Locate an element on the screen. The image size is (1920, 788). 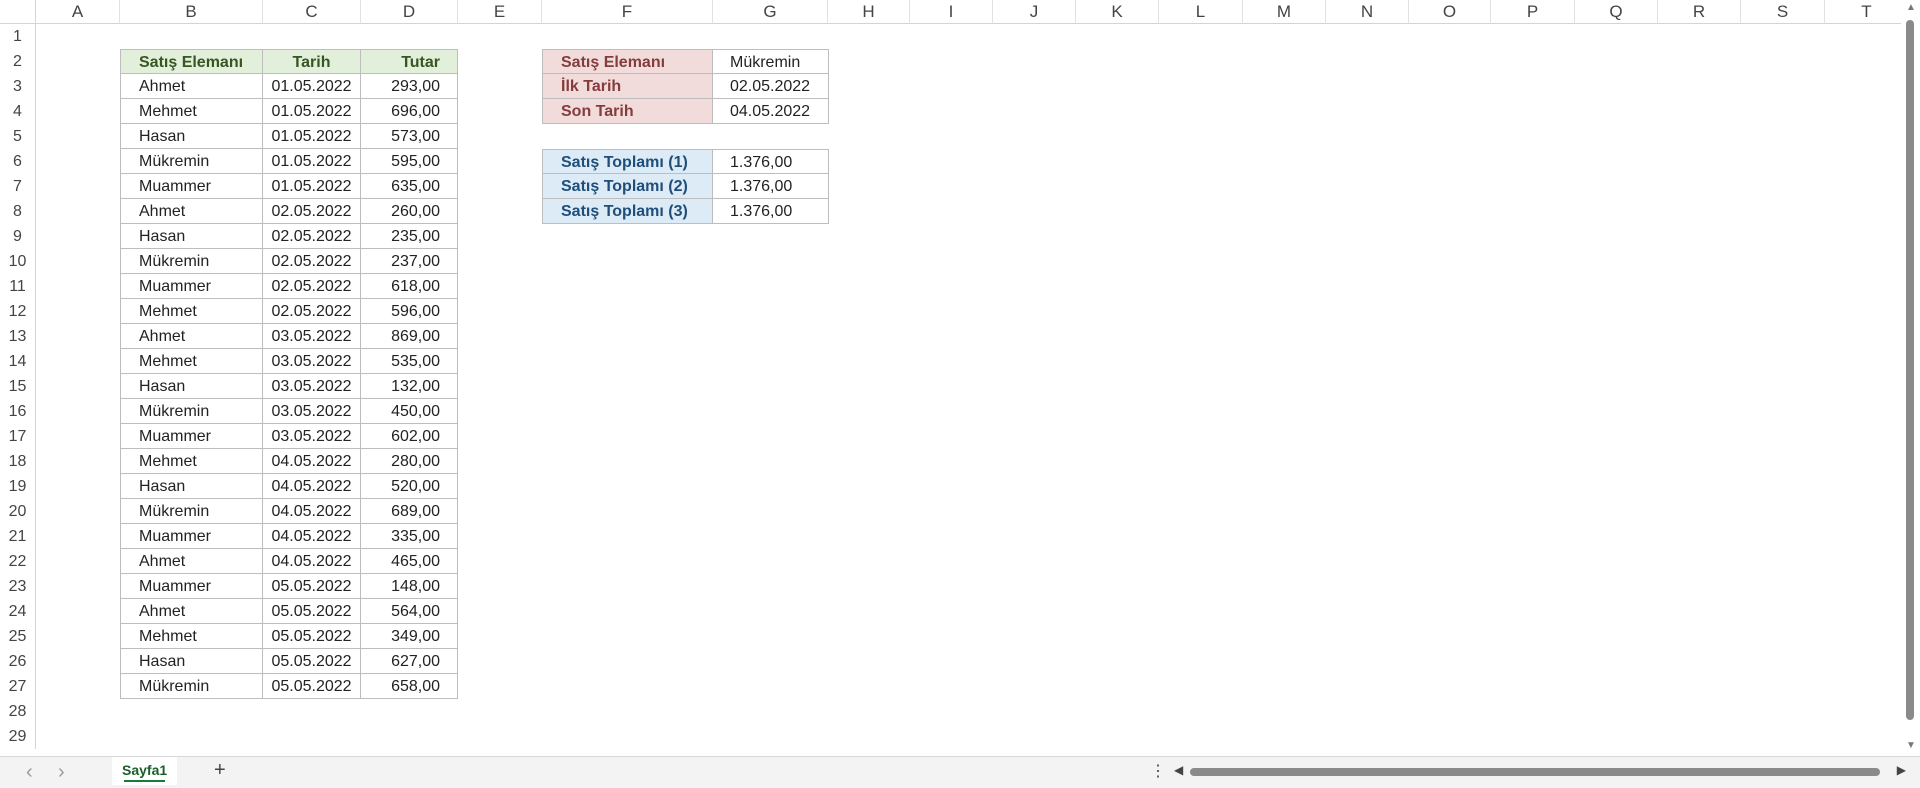
total-label: Satış Toplamı (2) is located at coordinates (627, 186).